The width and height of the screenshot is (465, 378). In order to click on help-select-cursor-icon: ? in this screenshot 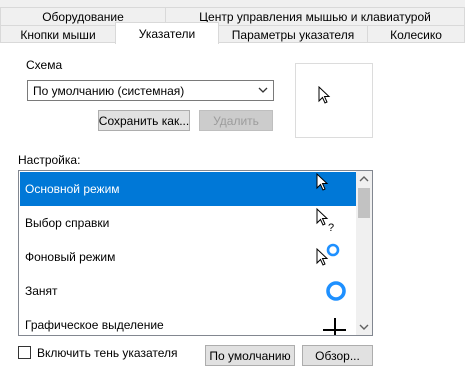, I will do `click(325, 220)`.